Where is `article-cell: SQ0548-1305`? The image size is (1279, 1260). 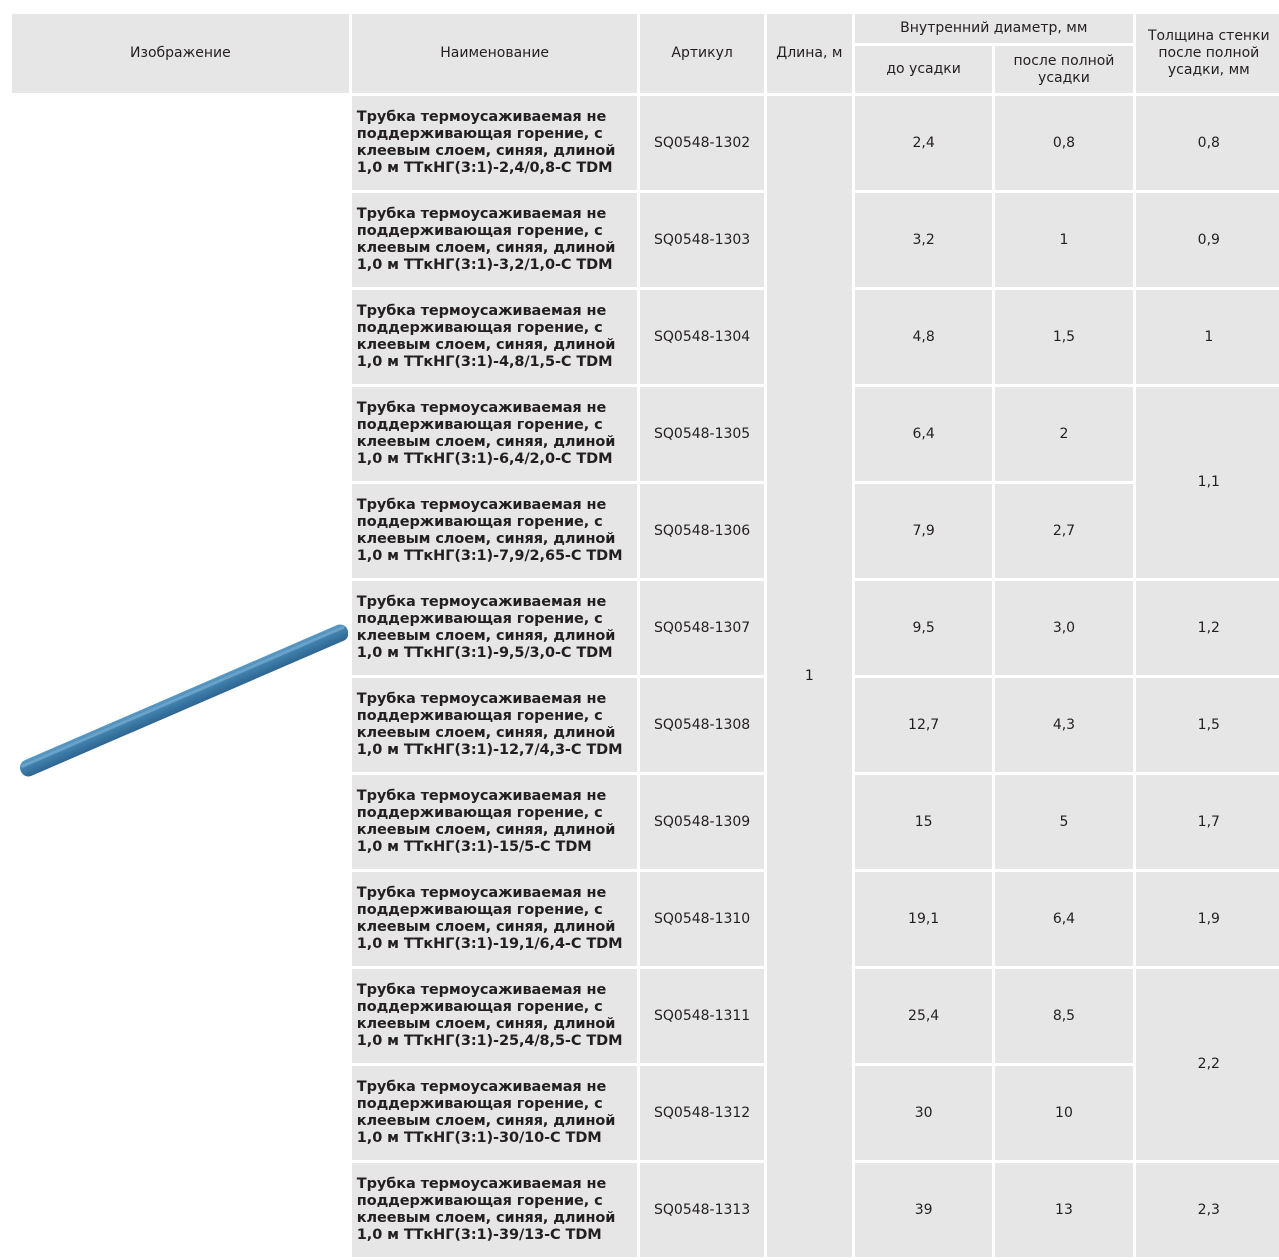 article-cell: SQ0548-1305 is located at coordinates (702, 434).